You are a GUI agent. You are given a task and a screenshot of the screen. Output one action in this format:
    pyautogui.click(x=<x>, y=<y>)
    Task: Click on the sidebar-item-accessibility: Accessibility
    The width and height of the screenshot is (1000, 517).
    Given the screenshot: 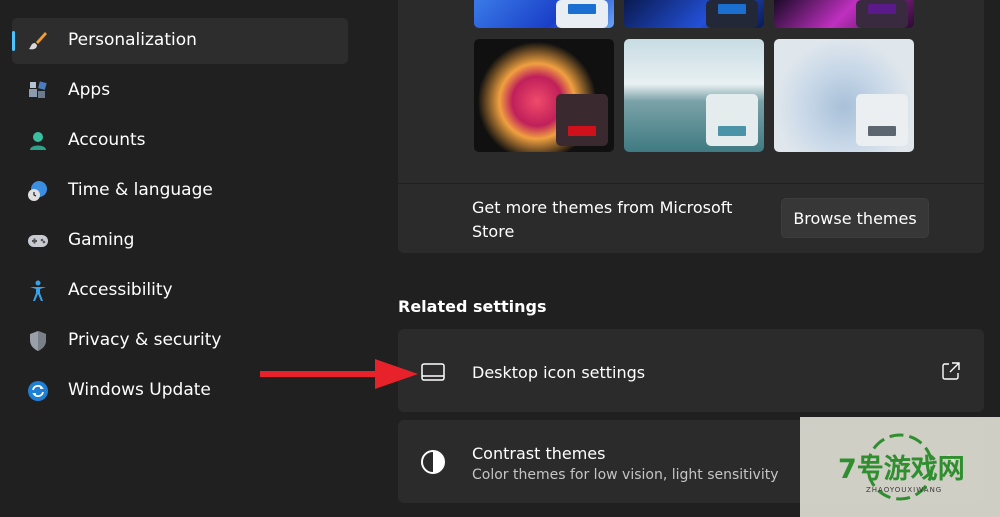 What is the action you would take?
    pyautogui.click(x=180, y=291)
    